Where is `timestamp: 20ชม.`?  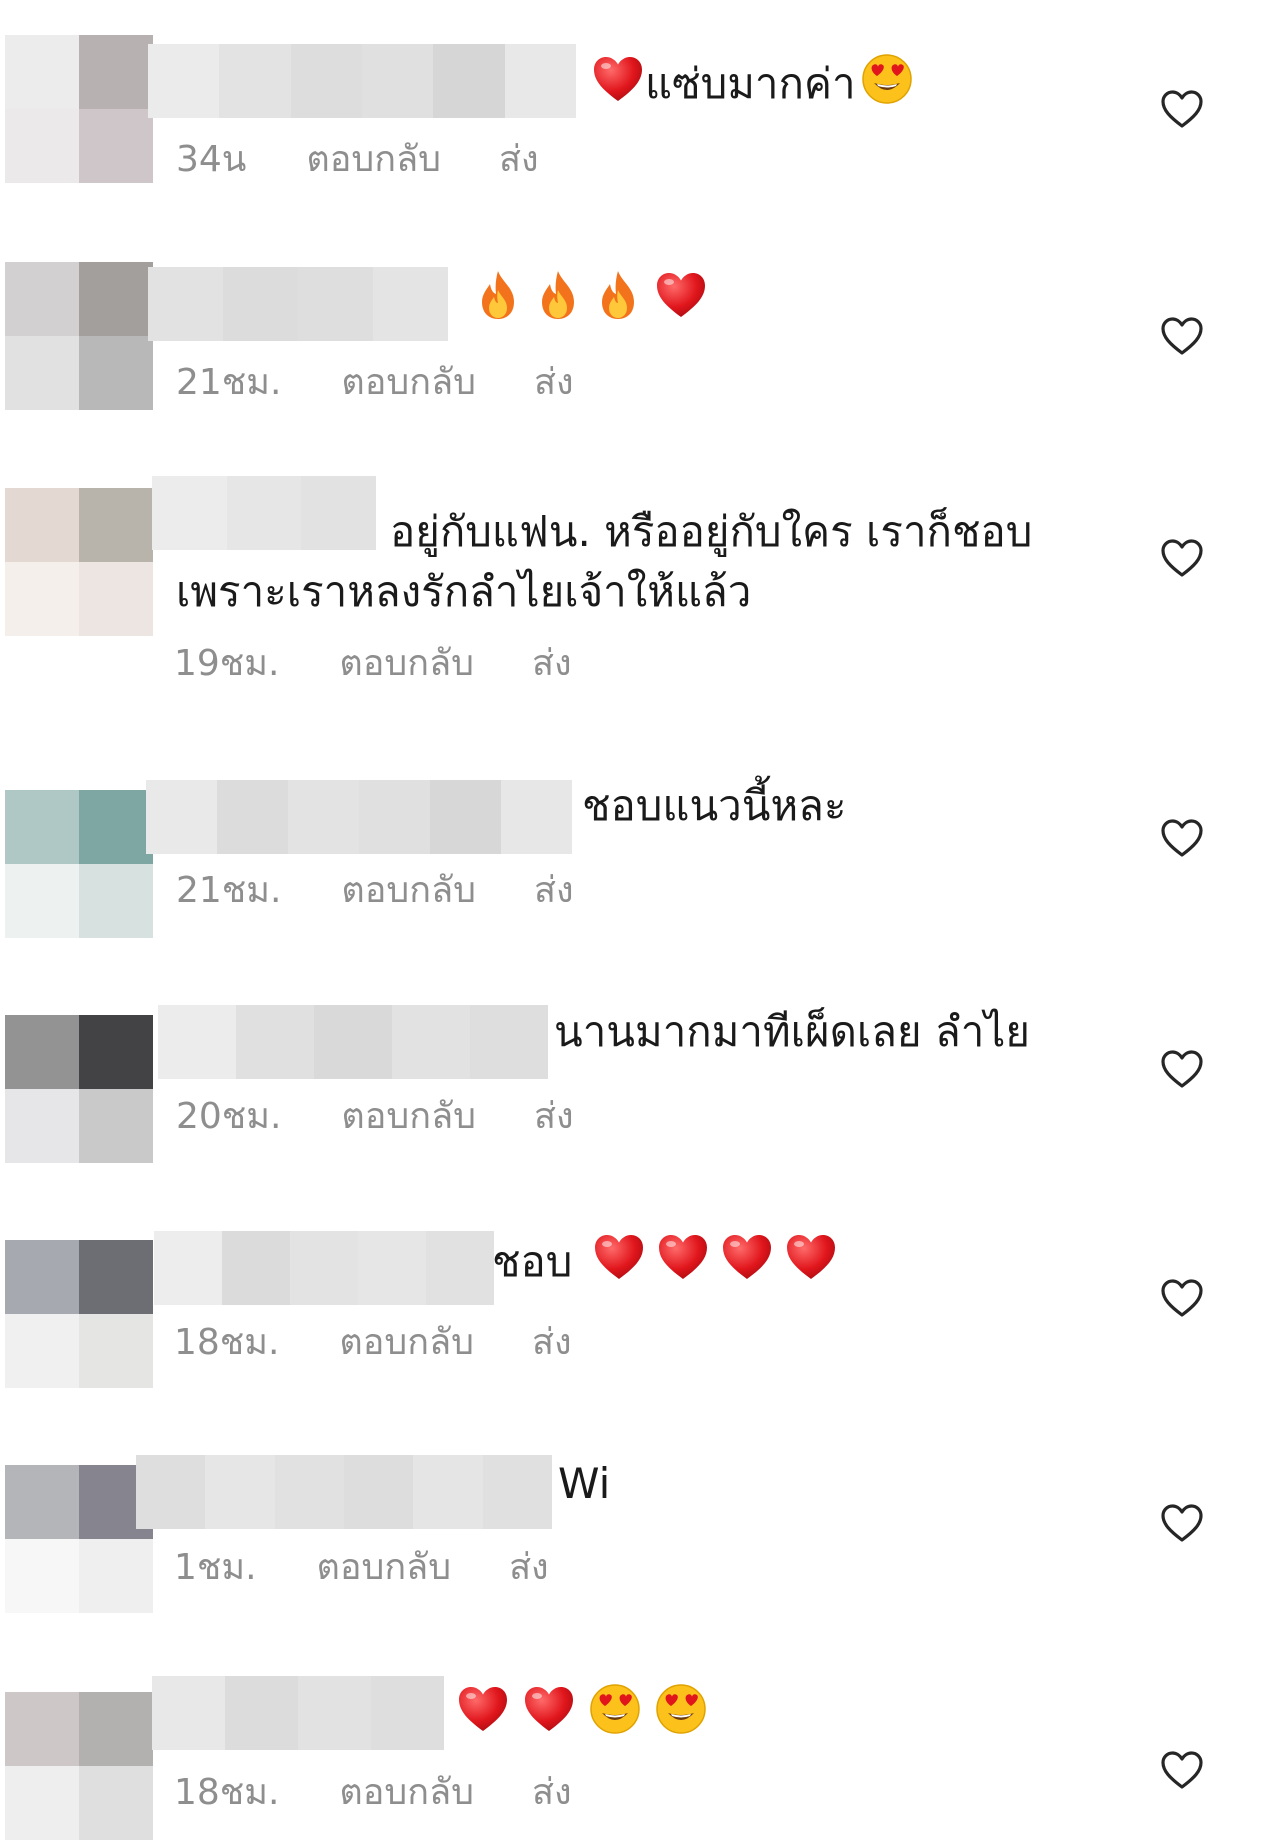 timestamp: 20ชม. is located at coordinates (229, 1116).